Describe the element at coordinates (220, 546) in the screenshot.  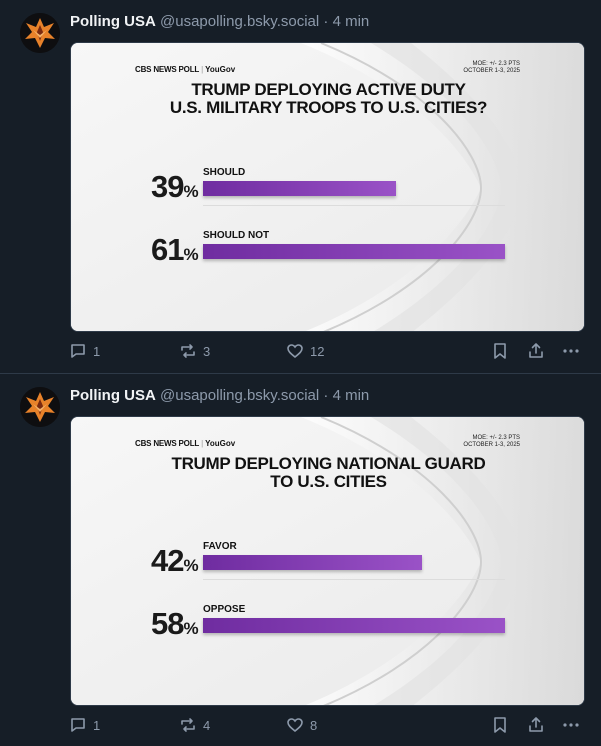
I see `result-label: FAVOR` at that location.